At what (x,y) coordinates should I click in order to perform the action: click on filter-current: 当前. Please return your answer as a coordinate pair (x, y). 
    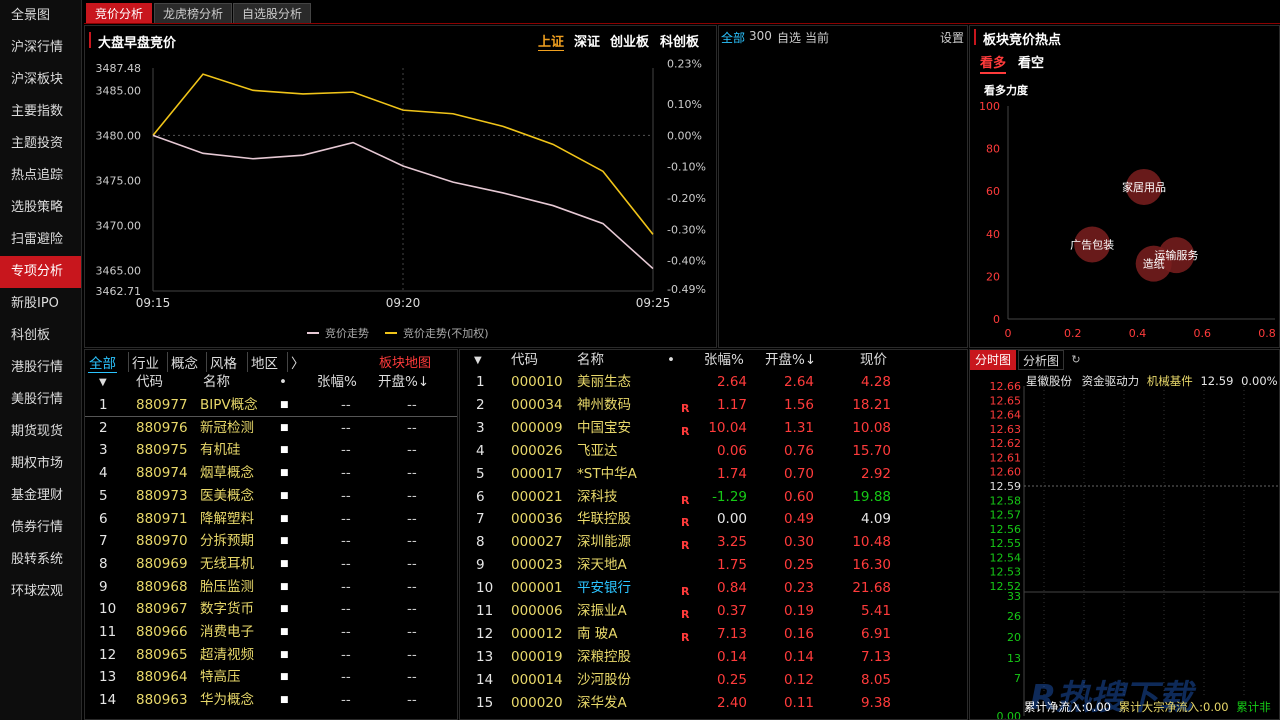
    Looking at the image, I should click on (817, 37).